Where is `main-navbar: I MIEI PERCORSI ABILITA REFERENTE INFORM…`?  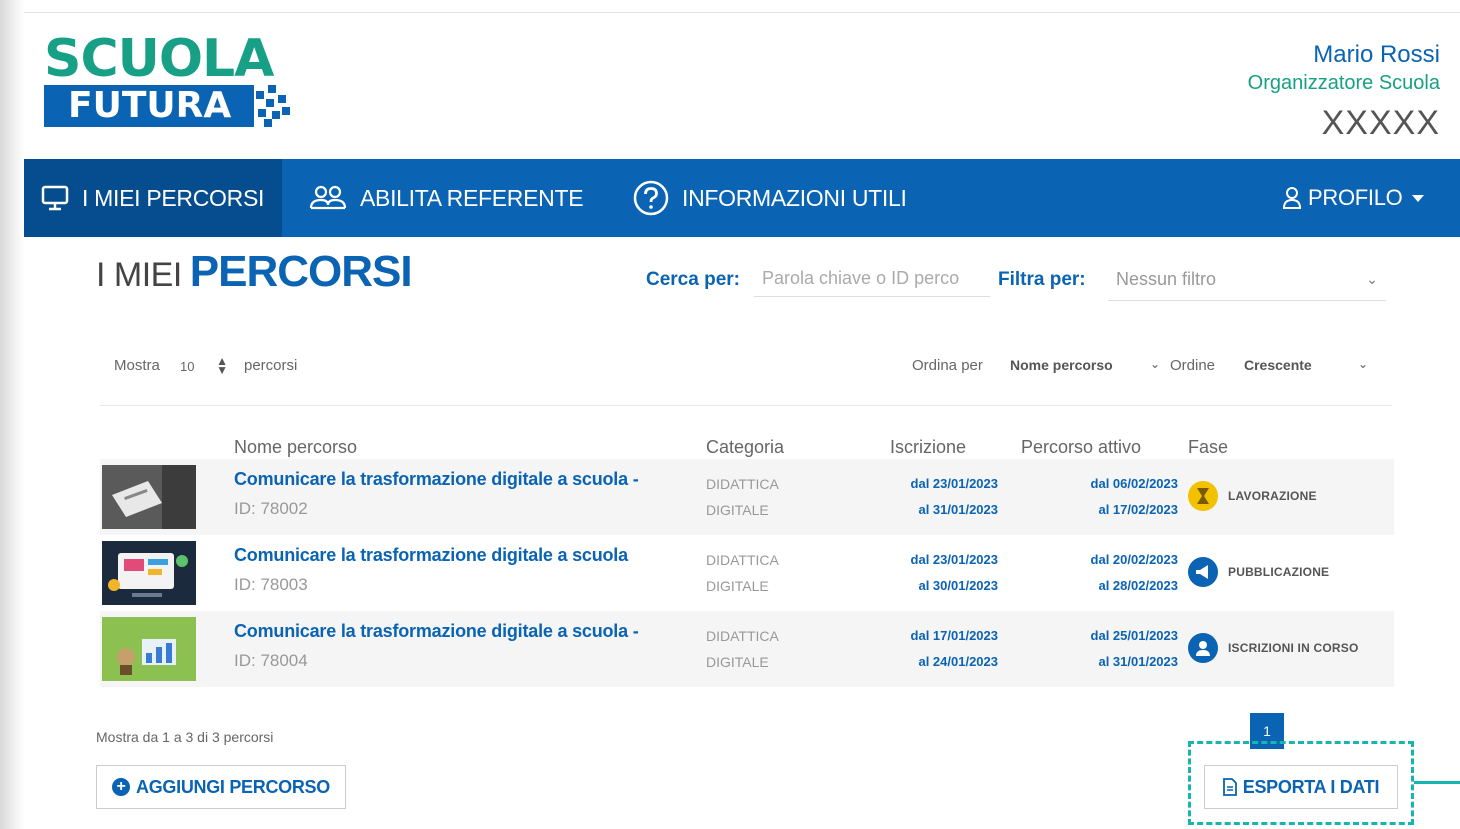 main-navbar: I MIEI PERCORSI ABILITA REFERENTE INFORM… is located at coordinates (742, 198).